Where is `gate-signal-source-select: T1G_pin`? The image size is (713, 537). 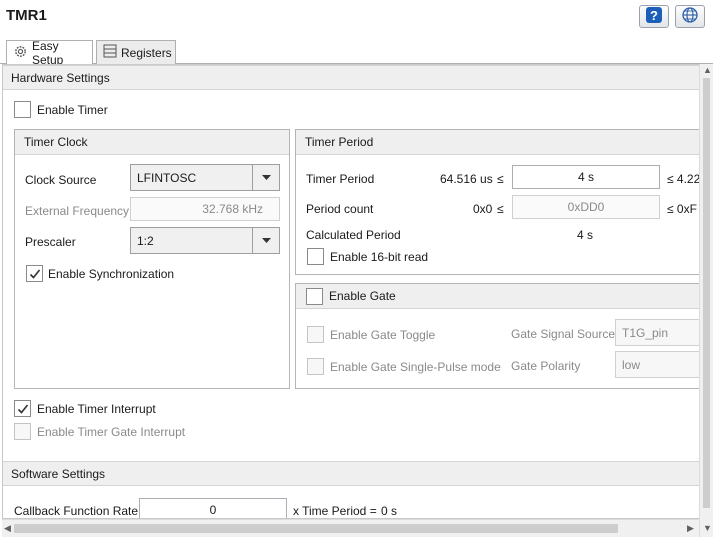 gate-signal-source-select: T1G_pin is located at coordinates (657, 332).